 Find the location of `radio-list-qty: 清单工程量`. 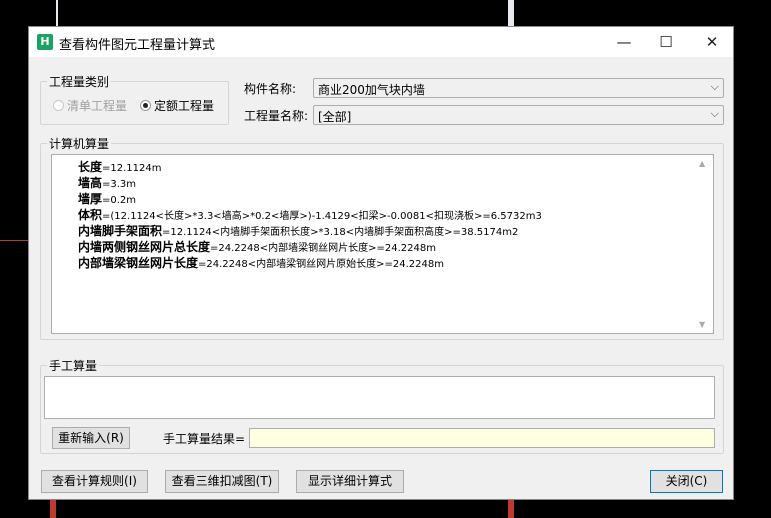

radio-list-qty: 清单工程量 is located at coordinates (90, 105).